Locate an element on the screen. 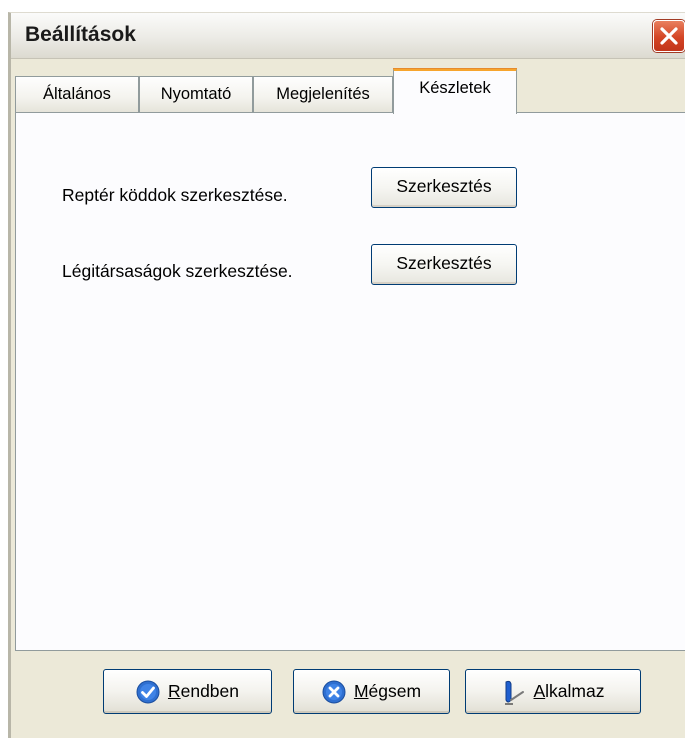 Image resolution: width=685 pixels, height=738 pixels. cancel-label: égsem is located at coordinates (395, 691).